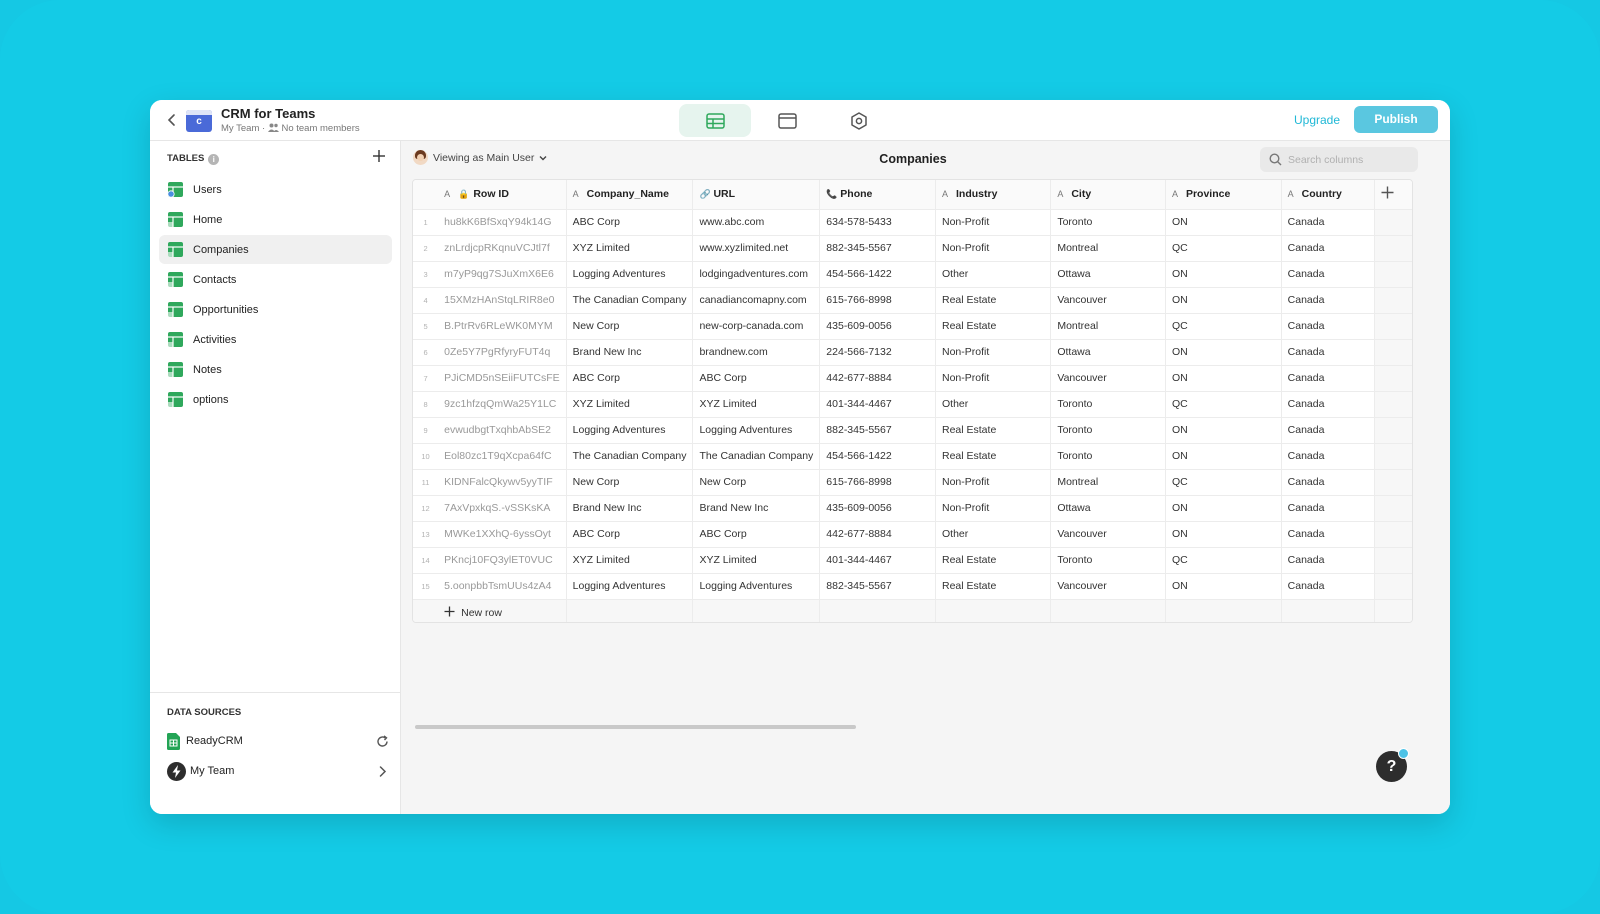 The image size is (1600, 914). I want to click on plus-icon, so click(379, 156).